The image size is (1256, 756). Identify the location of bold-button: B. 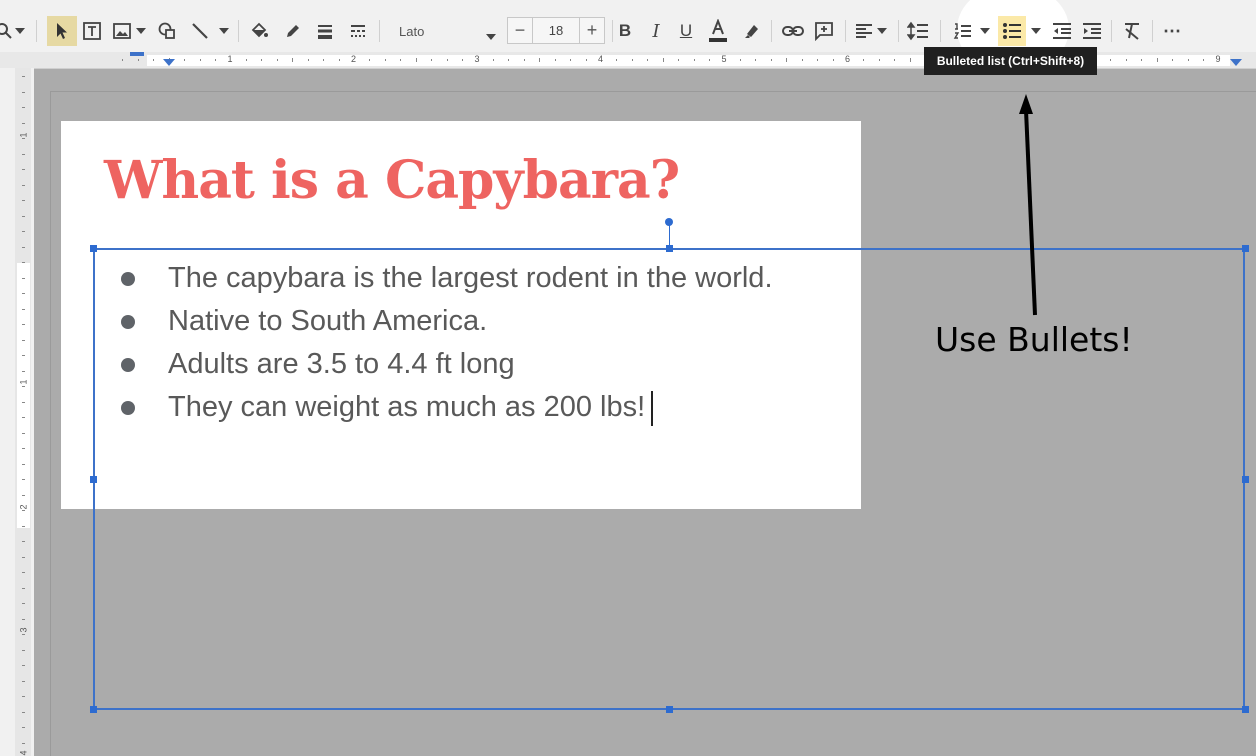
(625, 31).